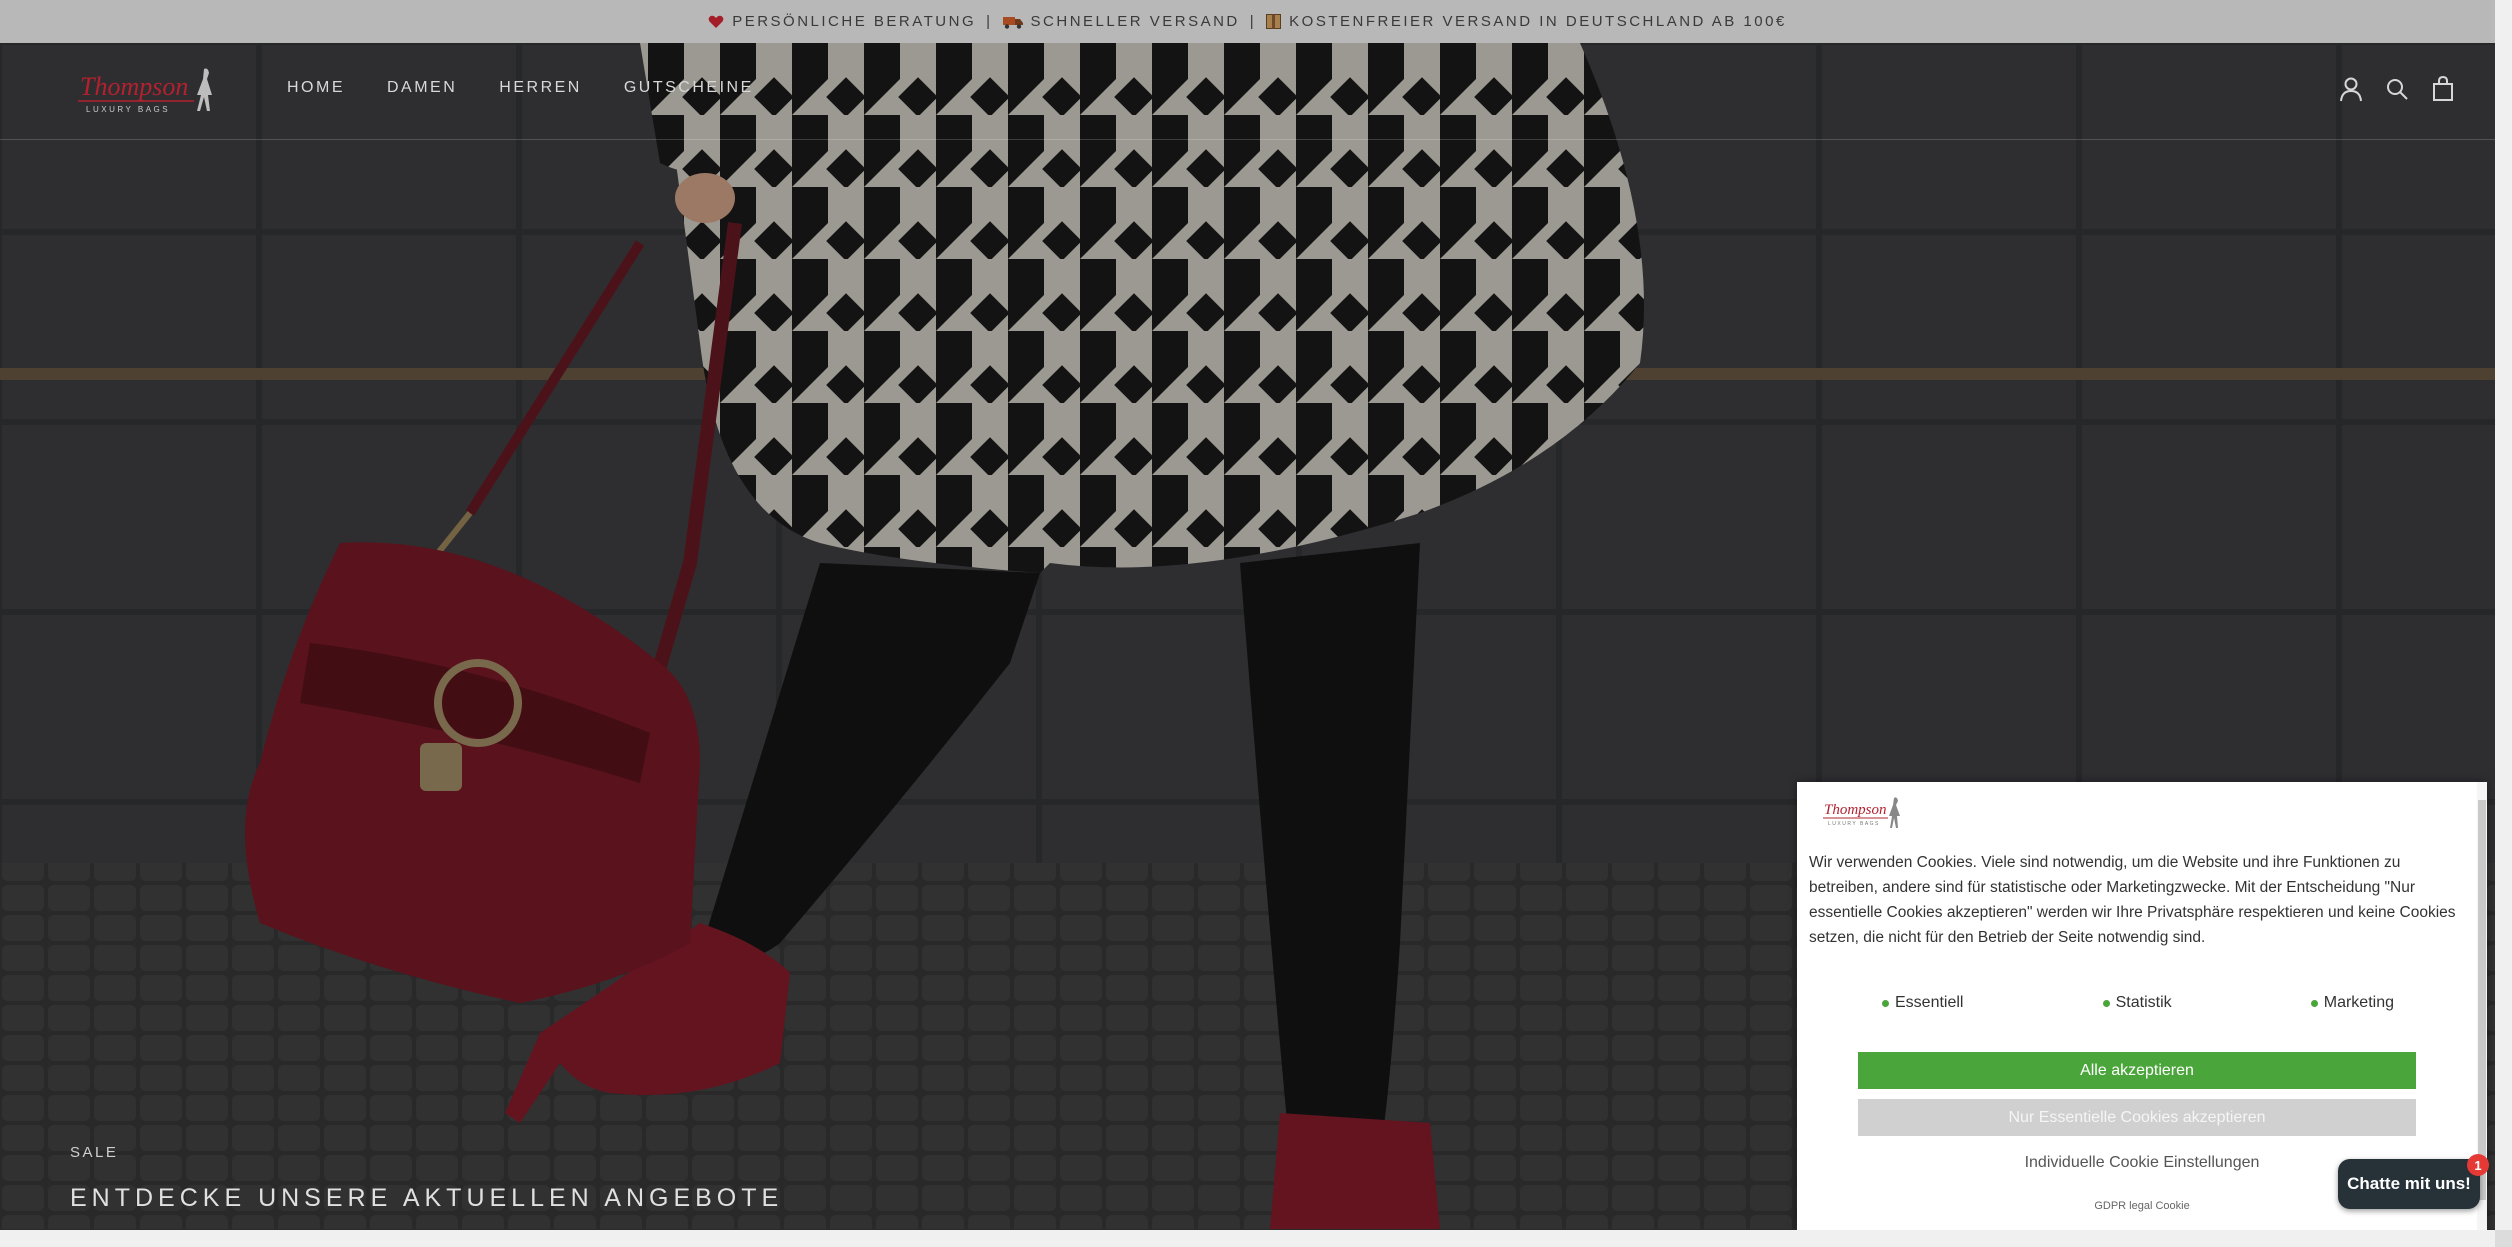 This screenshot has height=1247, width=2512. I want to click on hero-subtitle: SALE, so click(94, 1152).